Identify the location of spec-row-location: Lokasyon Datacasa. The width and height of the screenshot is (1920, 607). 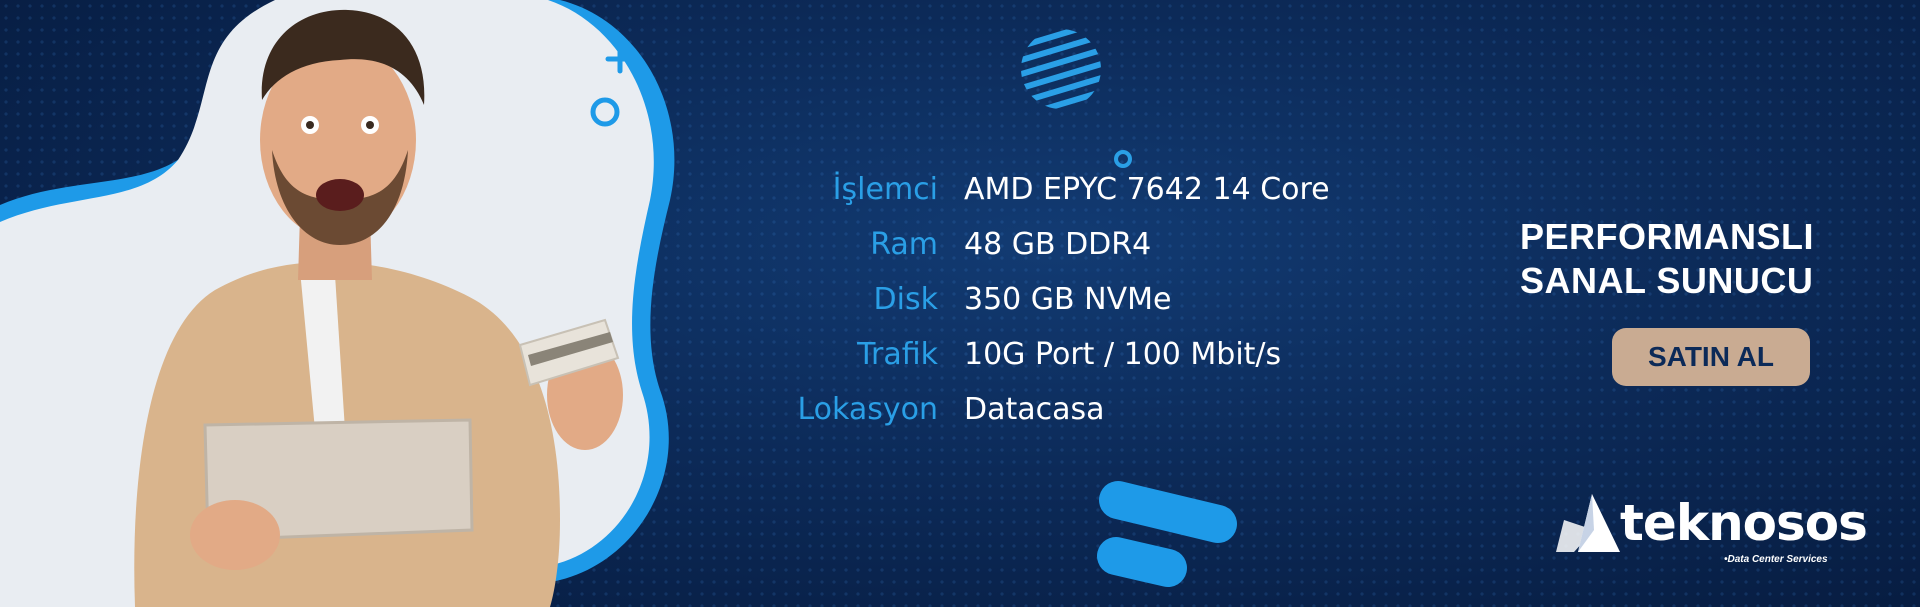
(1045, 409).